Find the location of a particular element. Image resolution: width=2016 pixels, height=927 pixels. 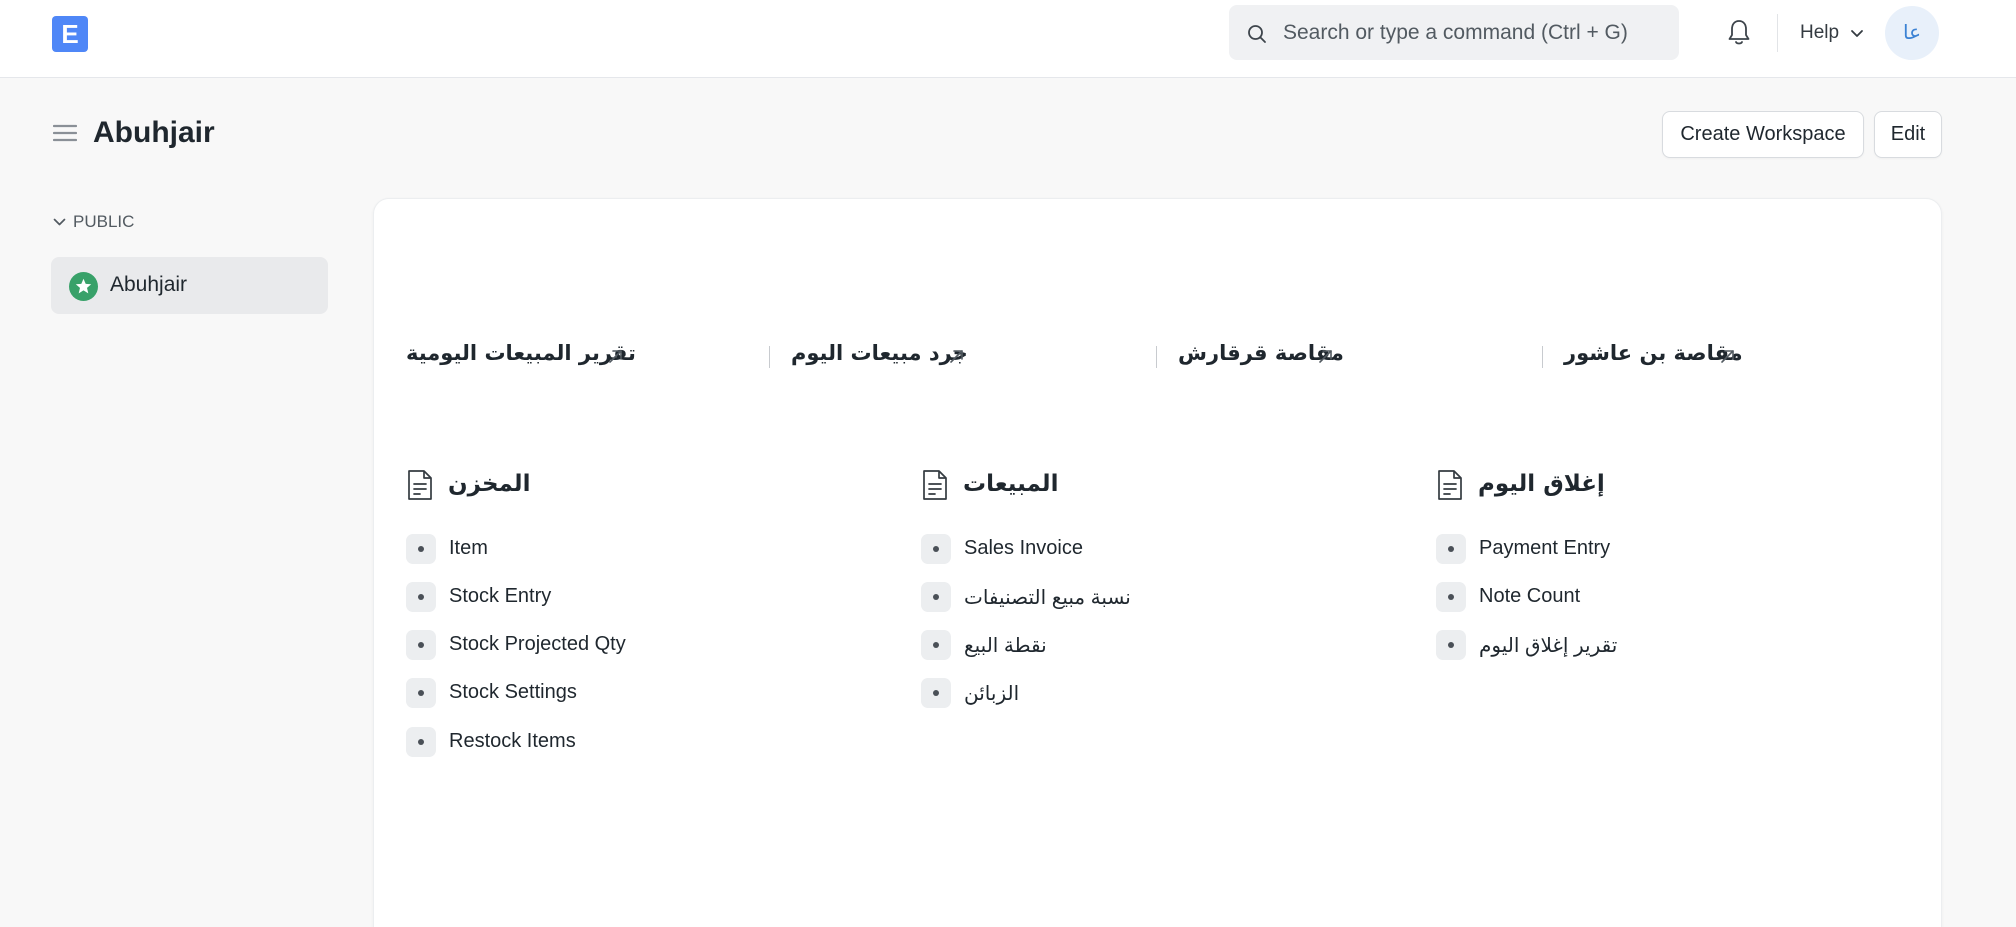

link-label: نقطة البيع is located at coordinates (1005, 646).